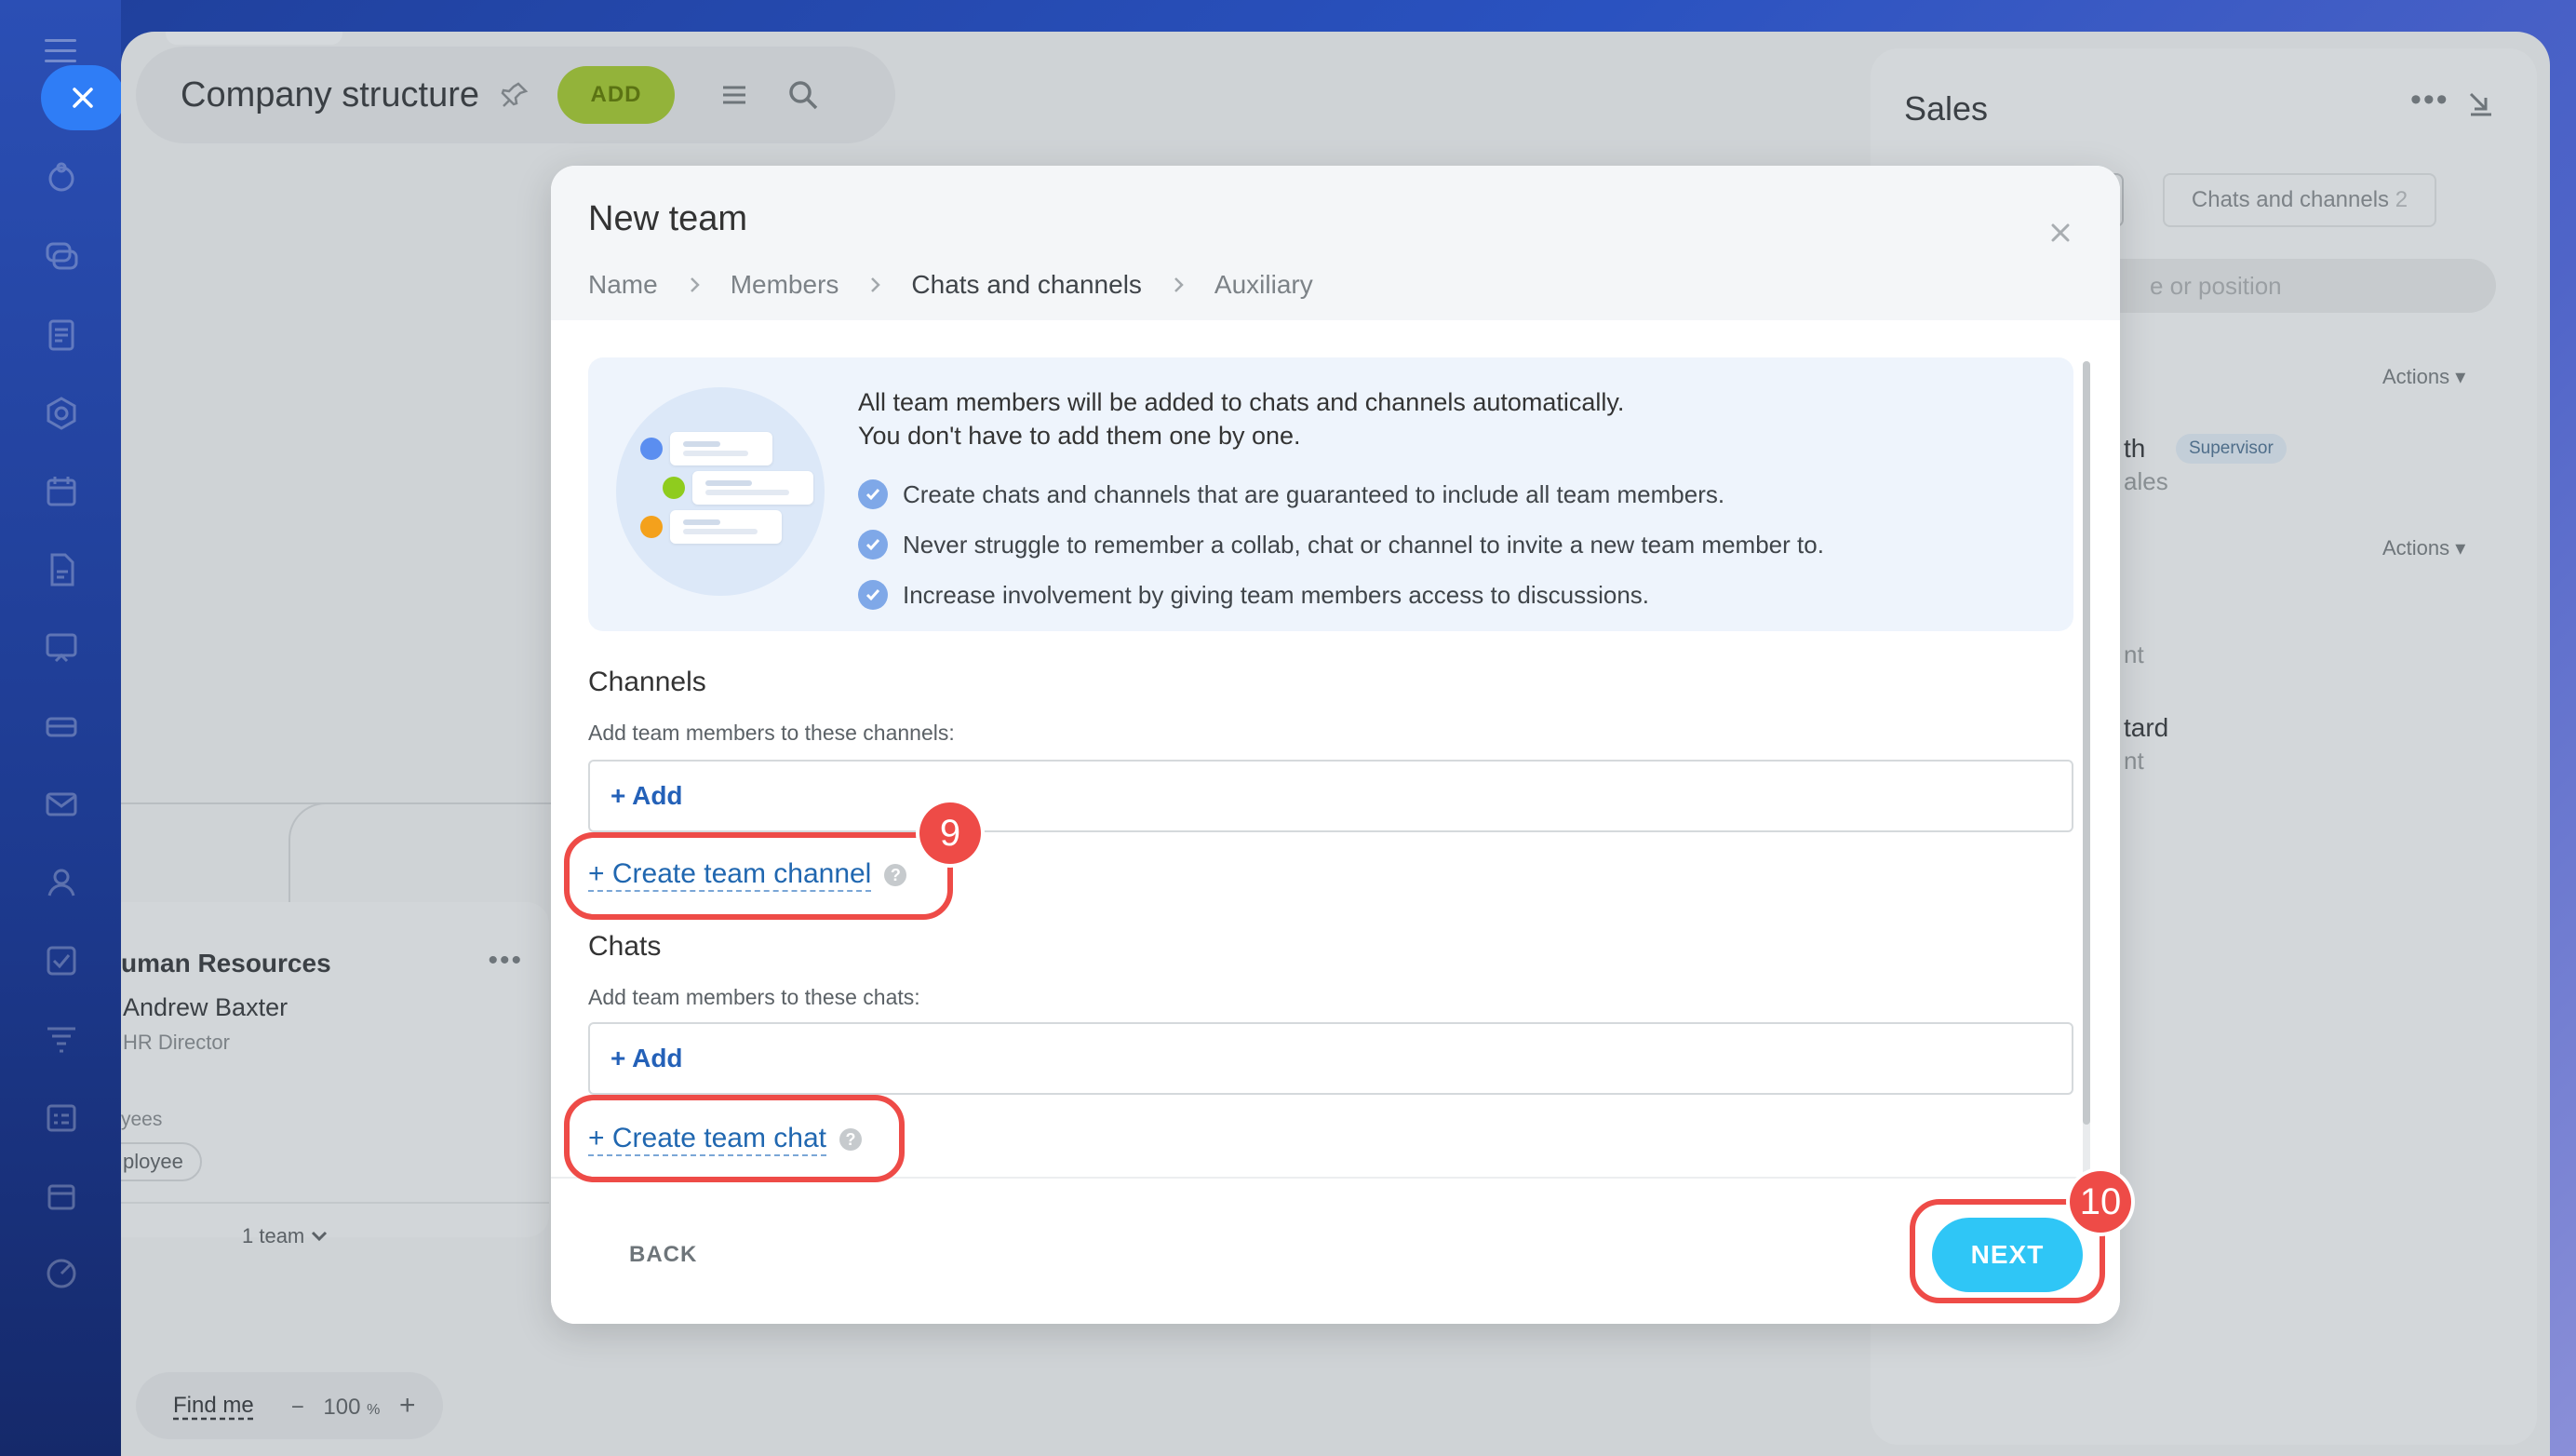 This screenshot has width=2576, height=1456. I want to click on menu-icon, so click(734, 95).